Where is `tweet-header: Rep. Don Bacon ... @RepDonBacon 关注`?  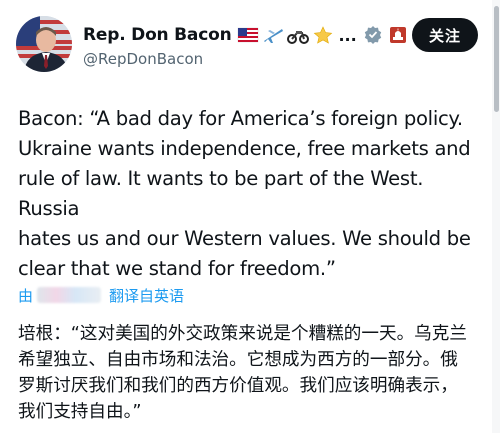
tweet-header: Rep. Don Bacon ... @RepDonBacon 关注 is located at coordinates (250, 44).